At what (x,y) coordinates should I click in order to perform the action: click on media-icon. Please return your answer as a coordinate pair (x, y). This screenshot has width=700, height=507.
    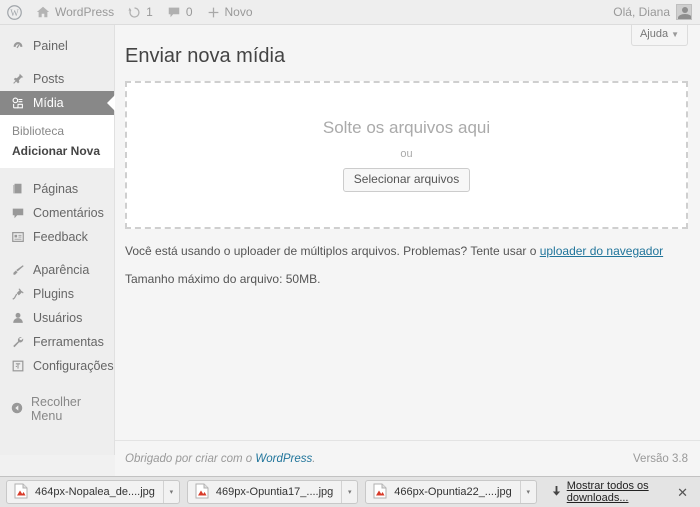
    Looking at the image, I should click on (18, 103).